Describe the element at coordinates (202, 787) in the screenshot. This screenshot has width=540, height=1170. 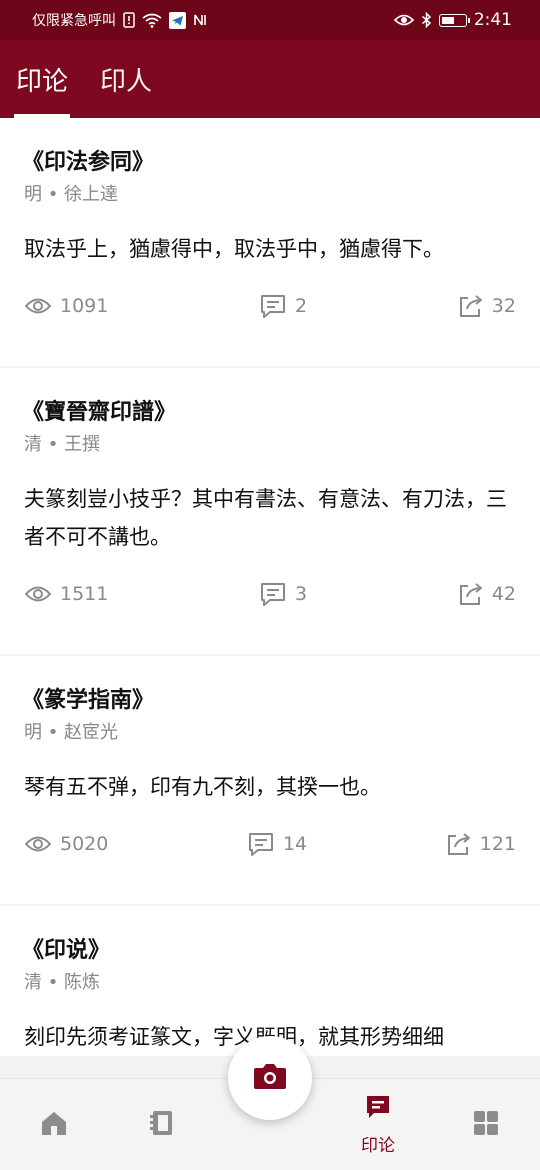
I see `post-quote: 琴有五不弹，印有九不刻，其揆一也。` at that location.